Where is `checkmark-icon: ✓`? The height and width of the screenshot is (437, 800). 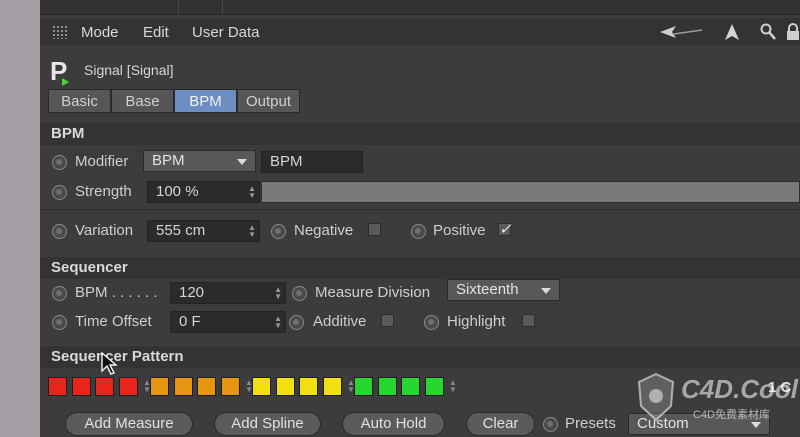
checkmark-icon: ✓ is located at coordinates (505, 229).